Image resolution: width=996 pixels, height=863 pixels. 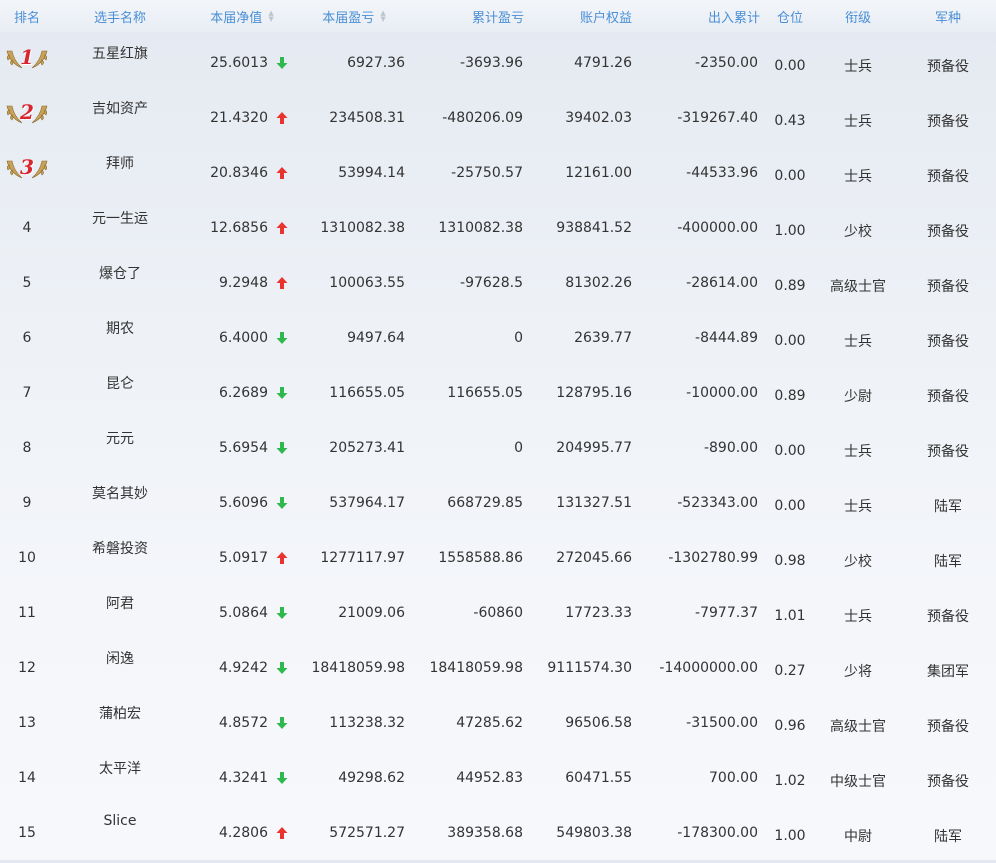 I want to click on nav-cell: 4.2806, so click(x=242, y=829).